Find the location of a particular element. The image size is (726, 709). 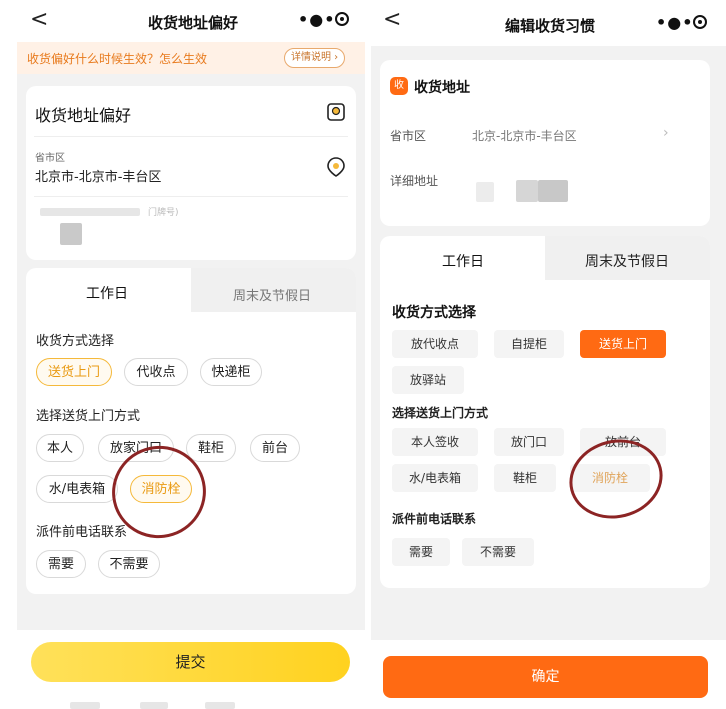

notice-bar: 收货偏好什么时候生效？怎么生效 详情说明 › is located at coordinates (191, 58).